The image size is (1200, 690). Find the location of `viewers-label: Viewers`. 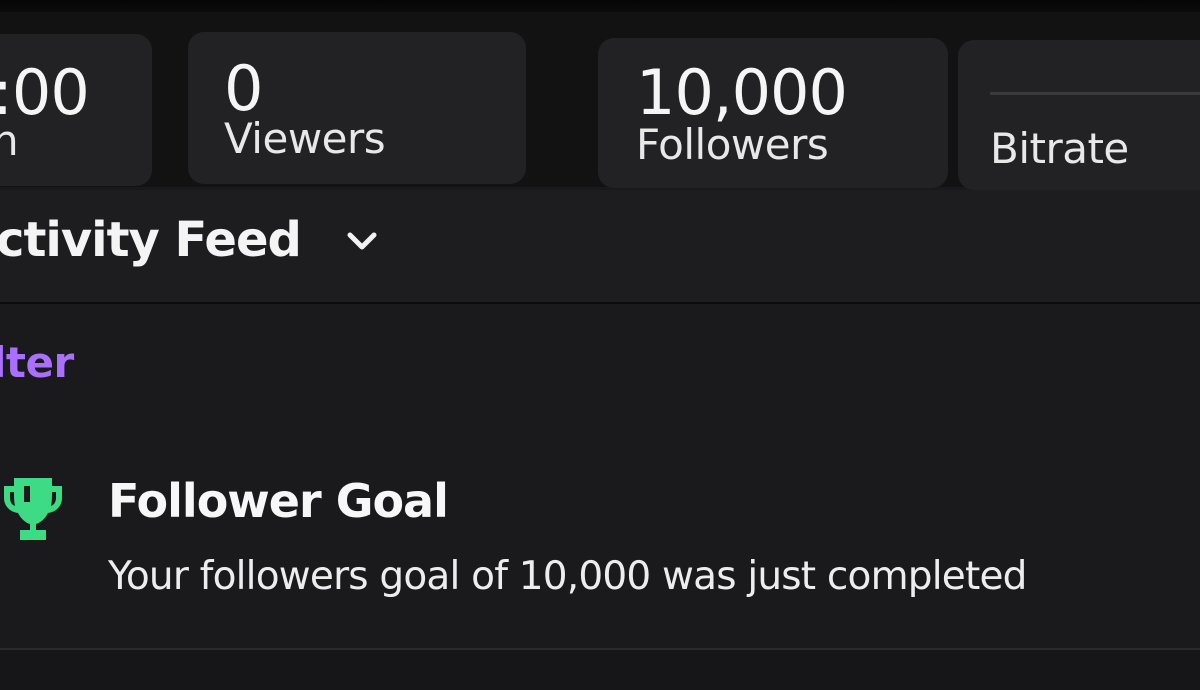

viewers-label: Viewers is located at coordinates (305, 138).